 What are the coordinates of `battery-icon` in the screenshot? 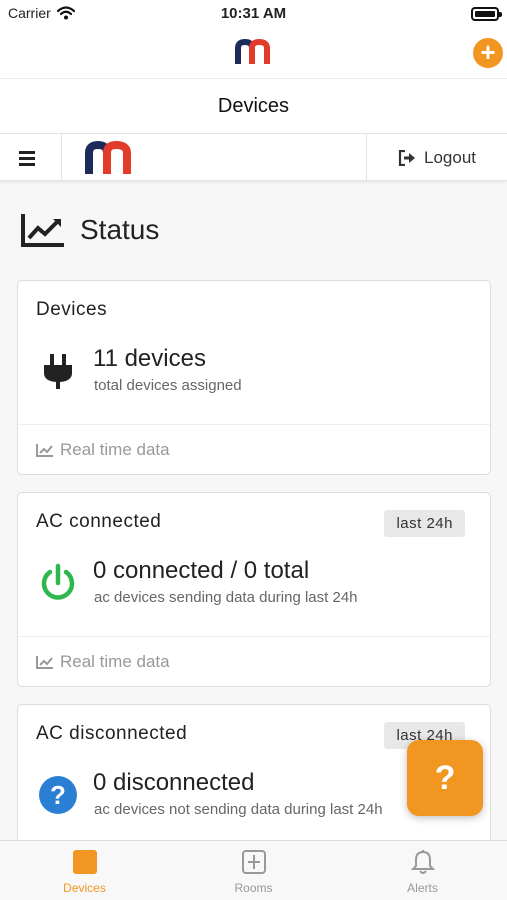 It's located at (486, 14).